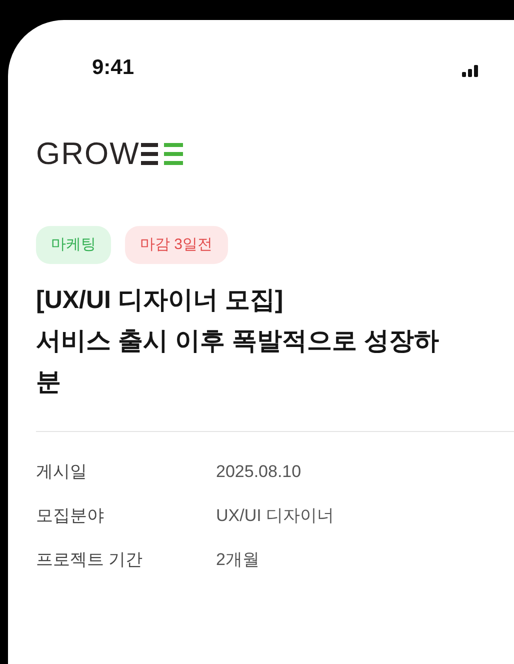  I want to click on logo-mark-icon, so click(161, 154).